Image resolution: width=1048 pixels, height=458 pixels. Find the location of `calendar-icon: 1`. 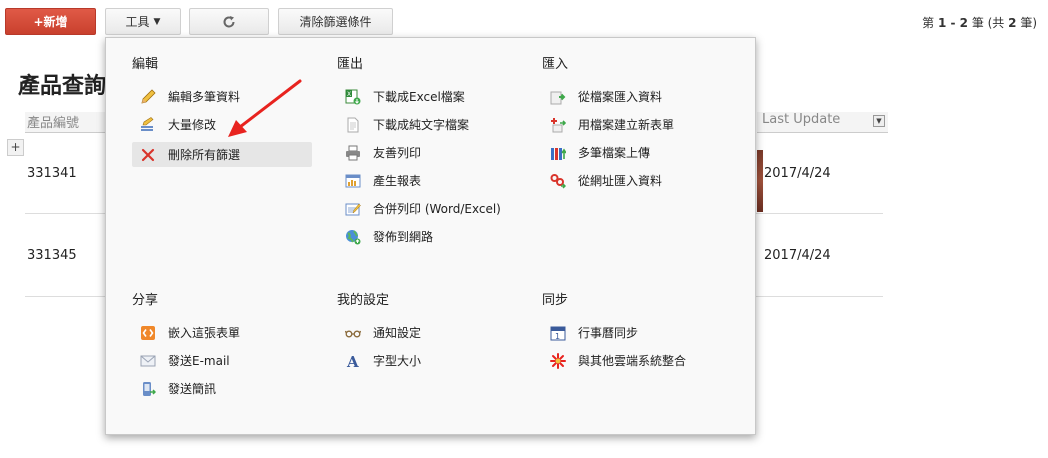

calendar-icon: 1 is located at coordinates (558, 333).